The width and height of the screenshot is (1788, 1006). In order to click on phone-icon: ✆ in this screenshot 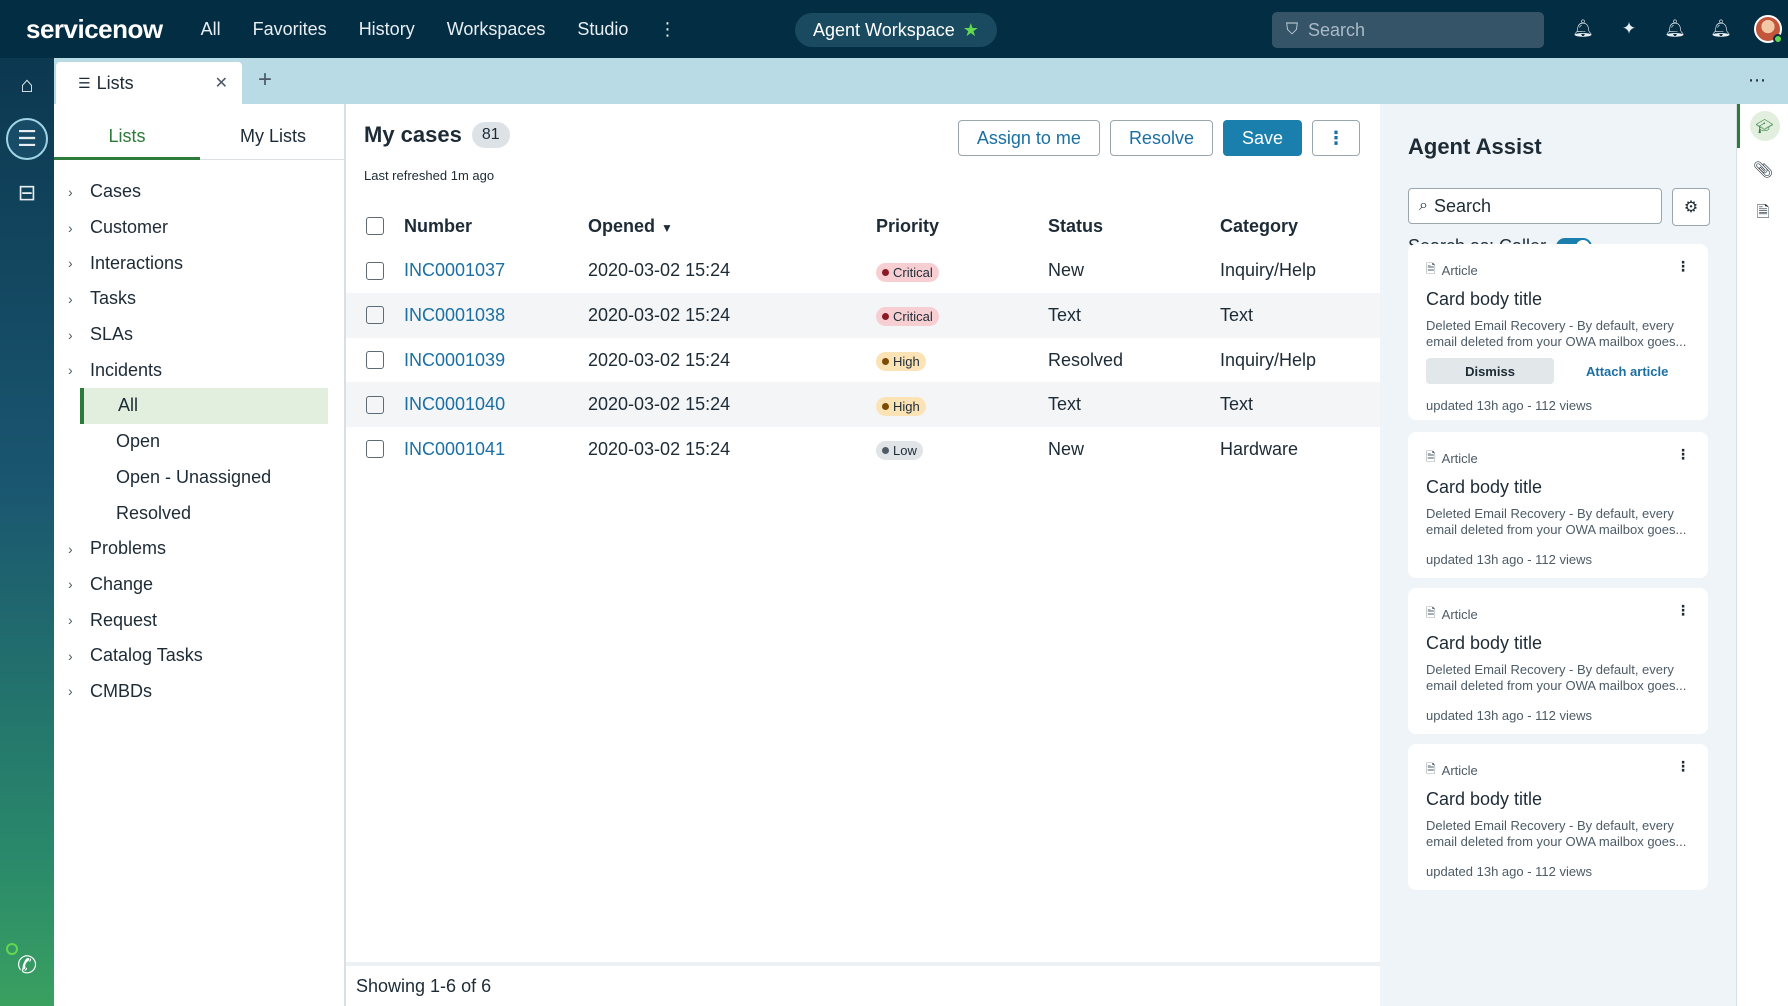, I will do `click(27, 961)`.